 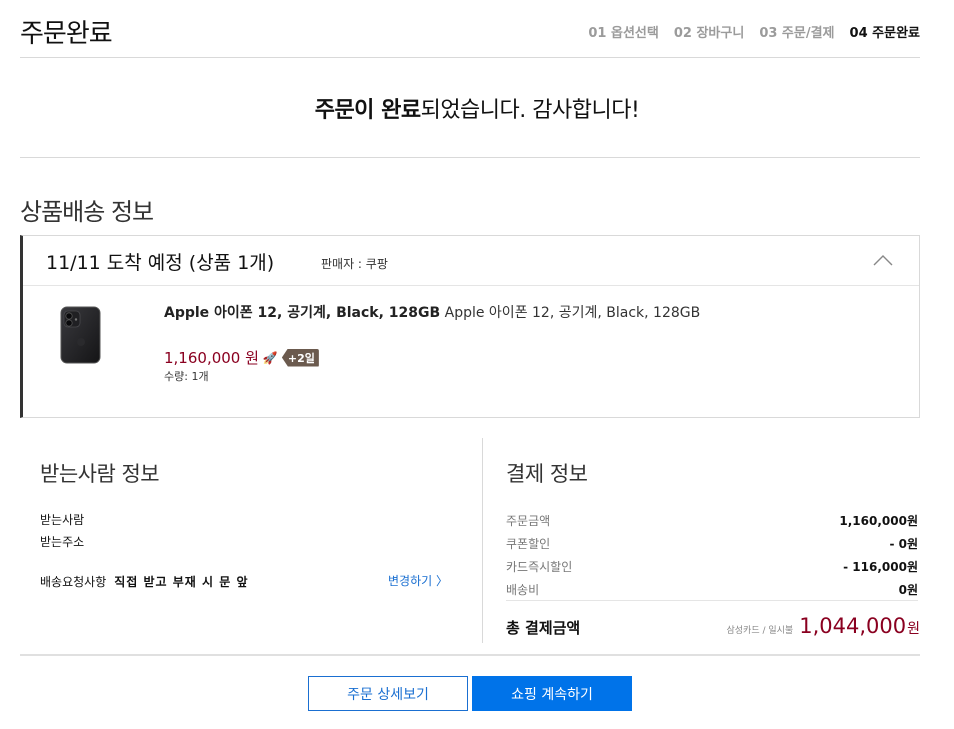 I want to click on payment-value: - 116,000원, so click(x=880, y=567).